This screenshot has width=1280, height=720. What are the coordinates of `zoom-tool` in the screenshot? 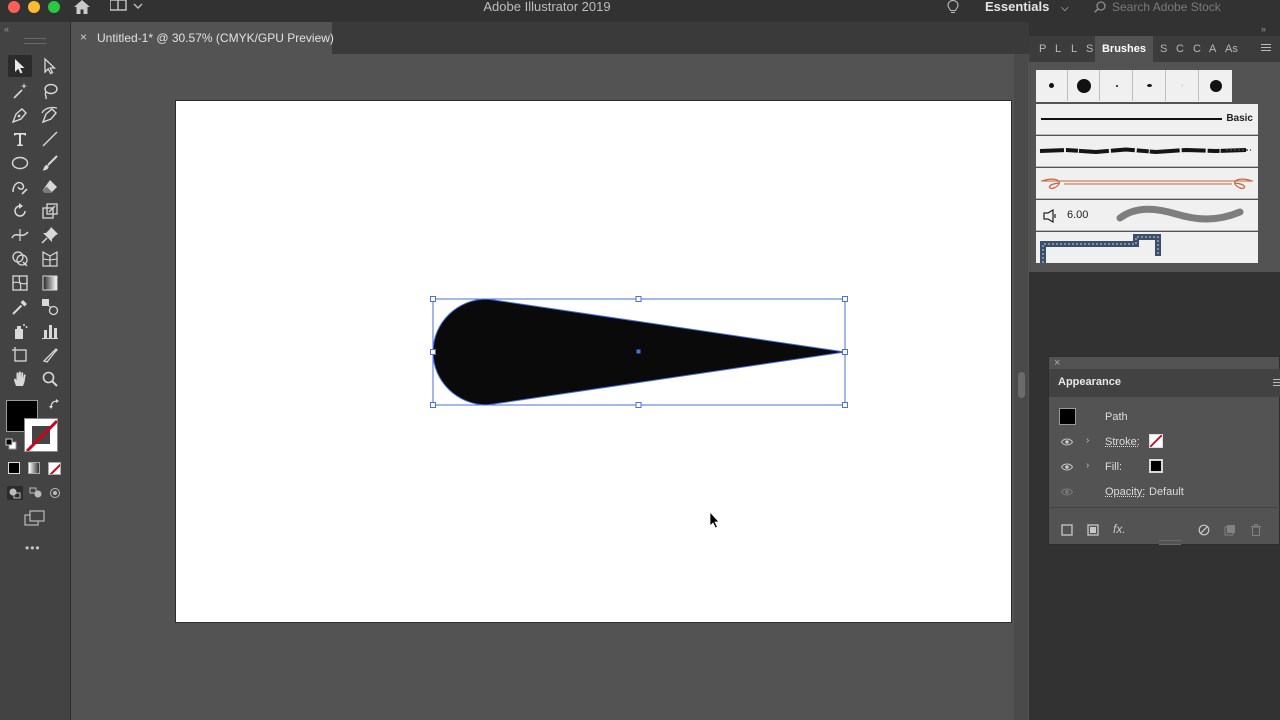 It's located at (50, 379).